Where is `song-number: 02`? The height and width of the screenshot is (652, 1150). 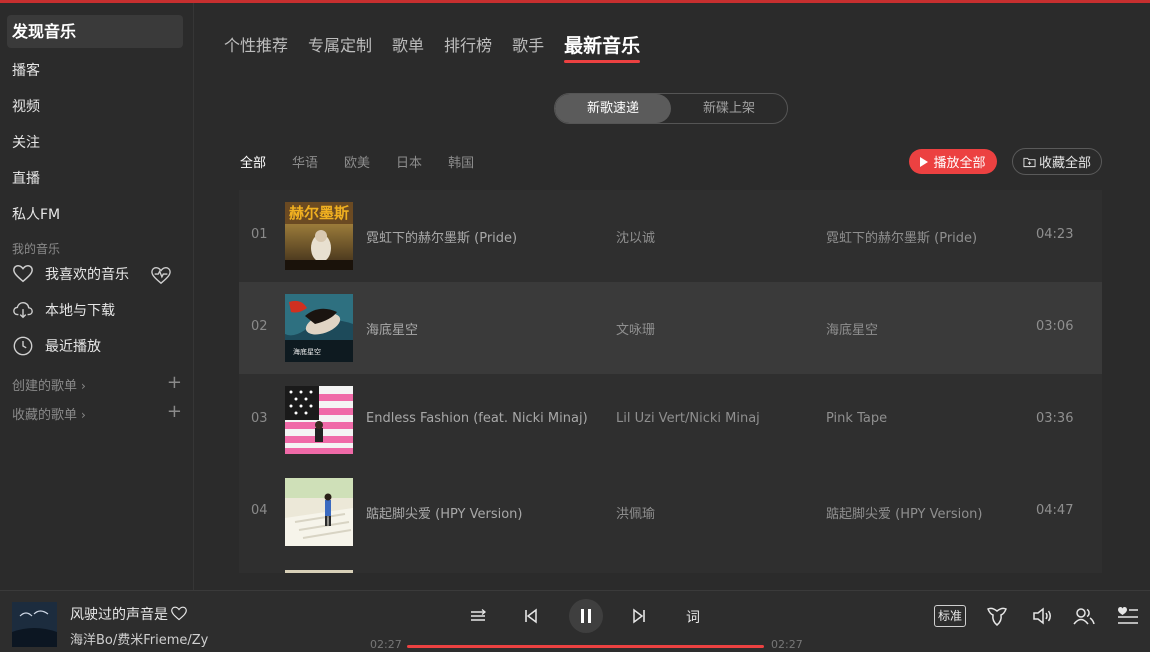
song-number: 02 is located at coordinates (259, 326).